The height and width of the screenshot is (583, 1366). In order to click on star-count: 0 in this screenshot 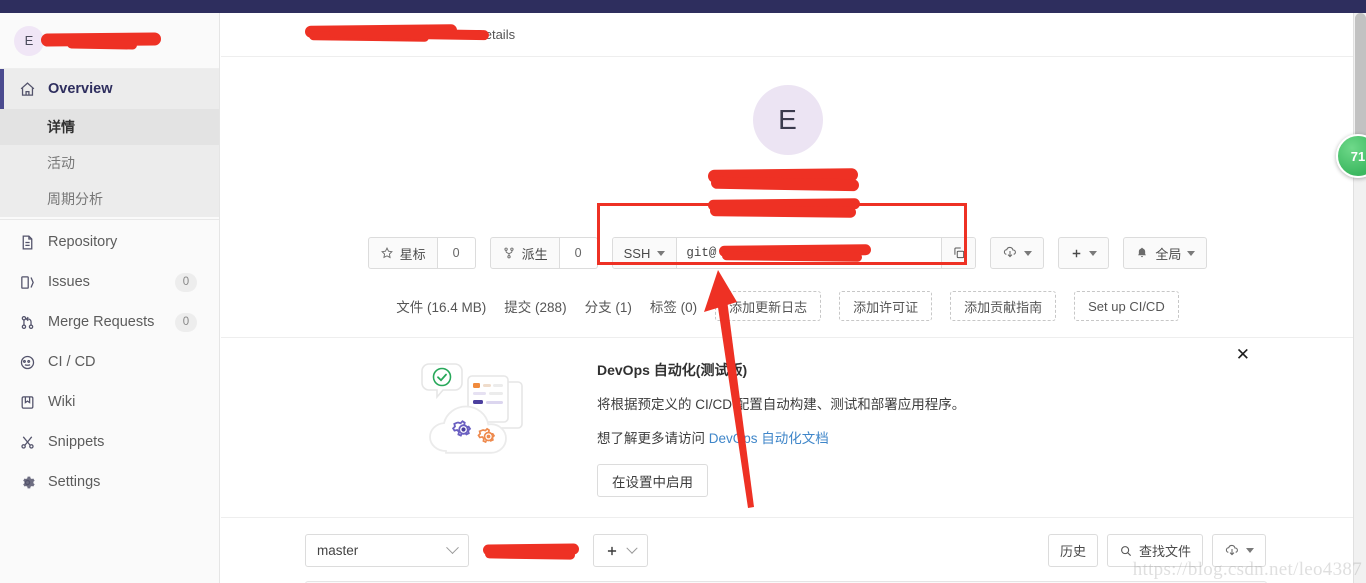, I will do `click(456, 253)`.